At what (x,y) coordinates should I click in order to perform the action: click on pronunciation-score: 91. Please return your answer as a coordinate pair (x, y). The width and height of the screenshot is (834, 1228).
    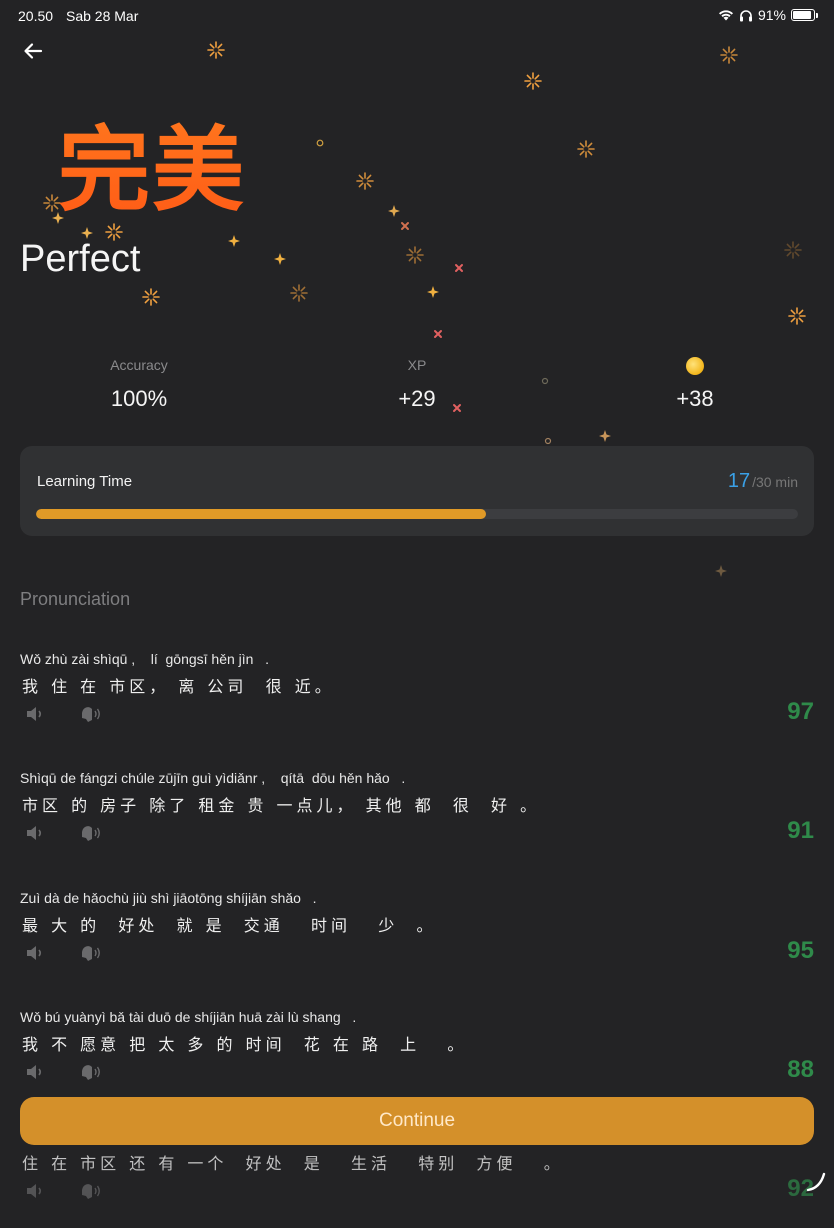
    Looking at the image, I should click on (800, 830).